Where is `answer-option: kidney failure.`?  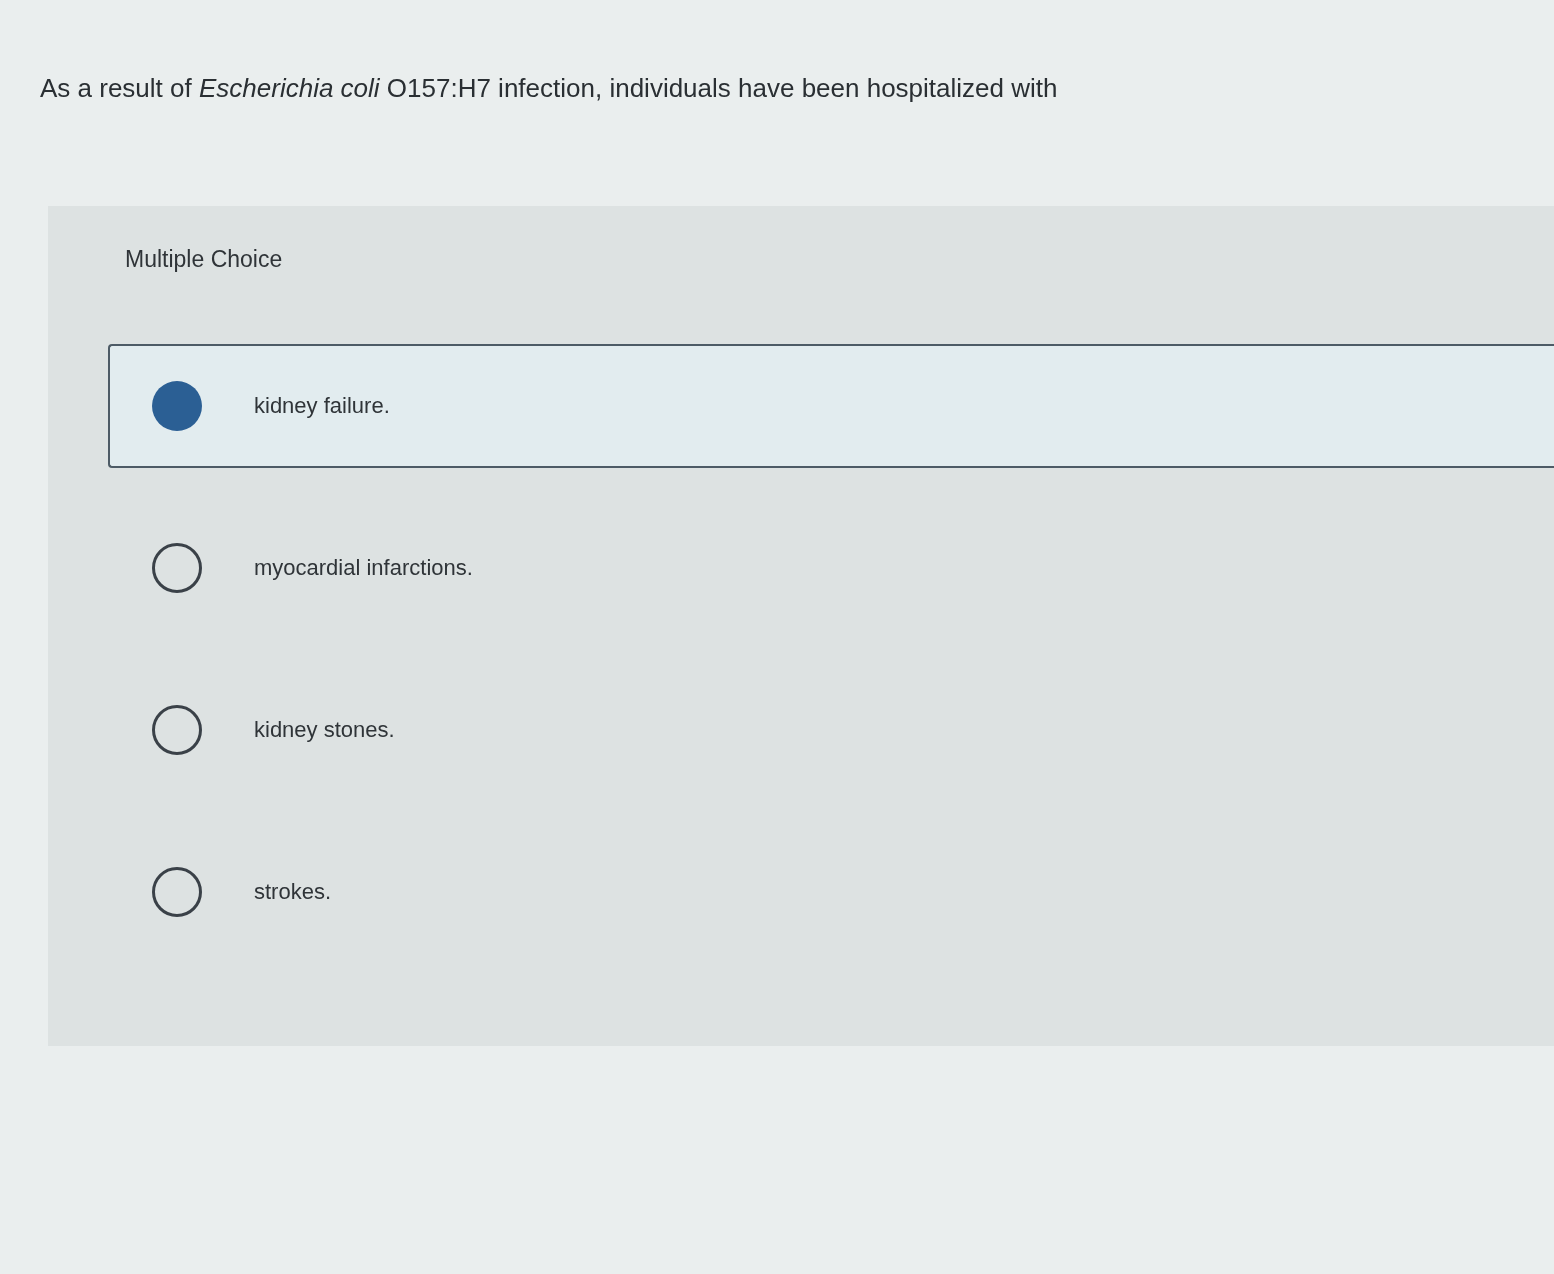 answer-option: kidney failure. is located at coordinates (831, 406).